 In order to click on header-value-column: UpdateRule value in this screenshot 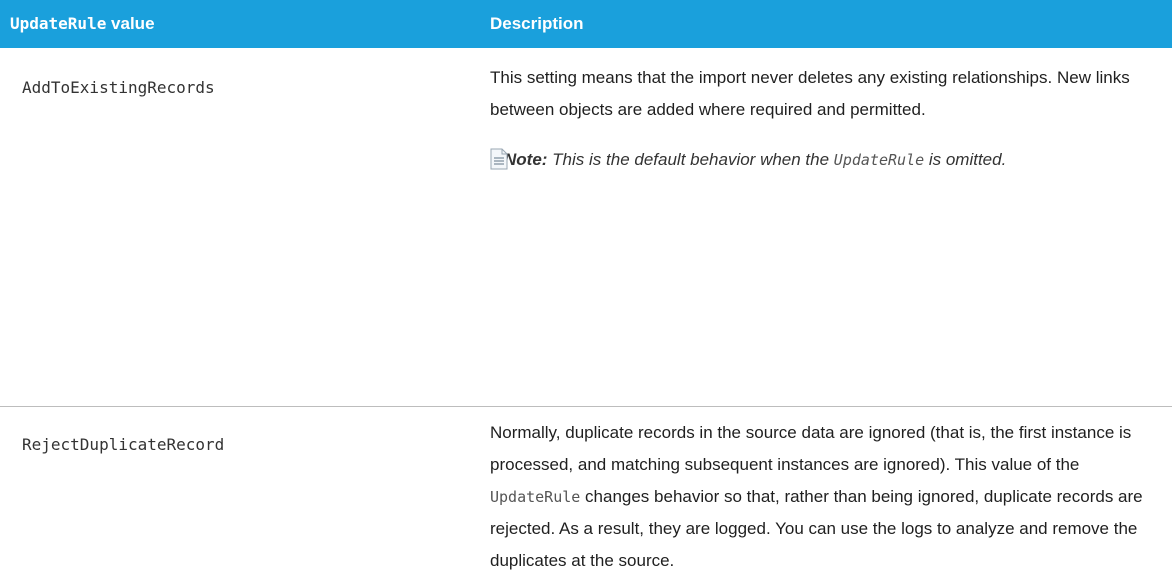, I will do `click(245, 24)`.